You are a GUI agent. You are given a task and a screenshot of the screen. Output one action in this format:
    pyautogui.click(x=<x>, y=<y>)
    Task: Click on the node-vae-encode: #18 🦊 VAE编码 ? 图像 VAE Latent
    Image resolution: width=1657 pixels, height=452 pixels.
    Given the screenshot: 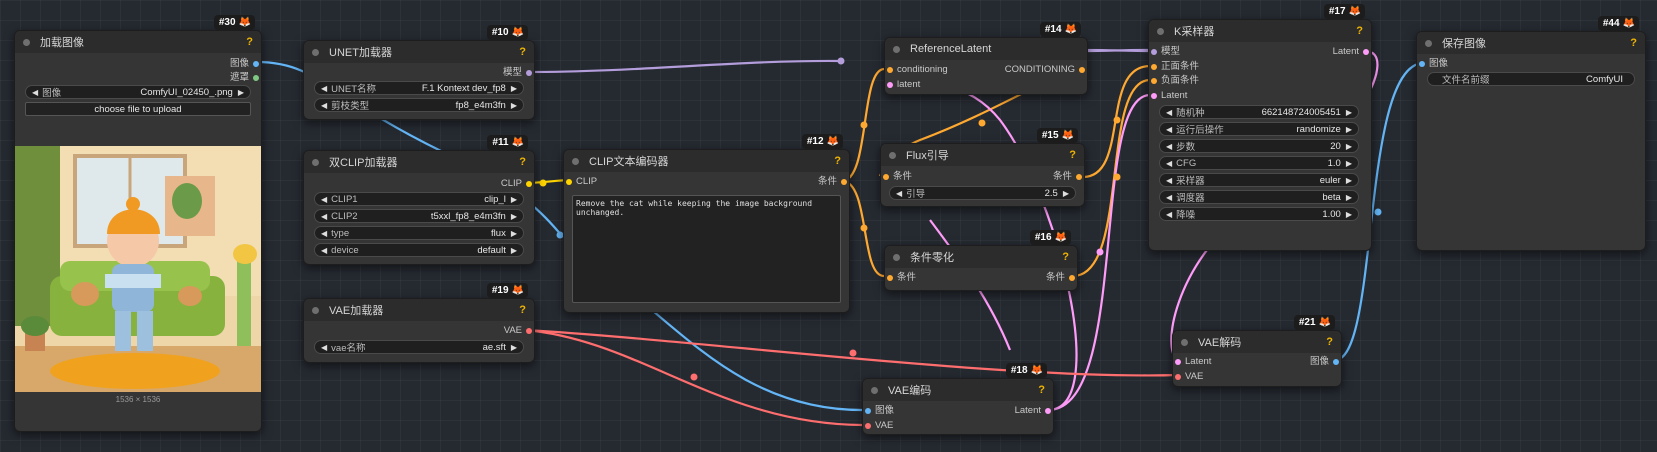 What is the action you would take?
    pyautogui.click(x=958, y=399)
    